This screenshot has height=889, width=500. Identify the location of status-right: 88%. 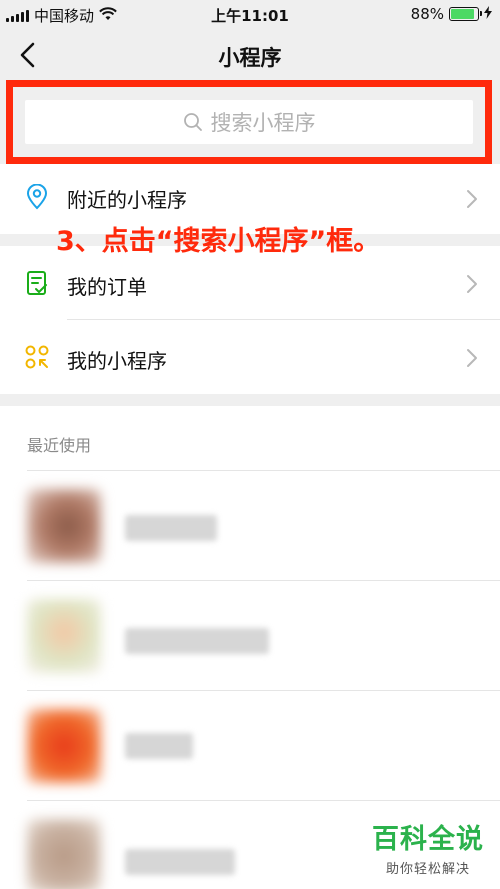
(451, 14).